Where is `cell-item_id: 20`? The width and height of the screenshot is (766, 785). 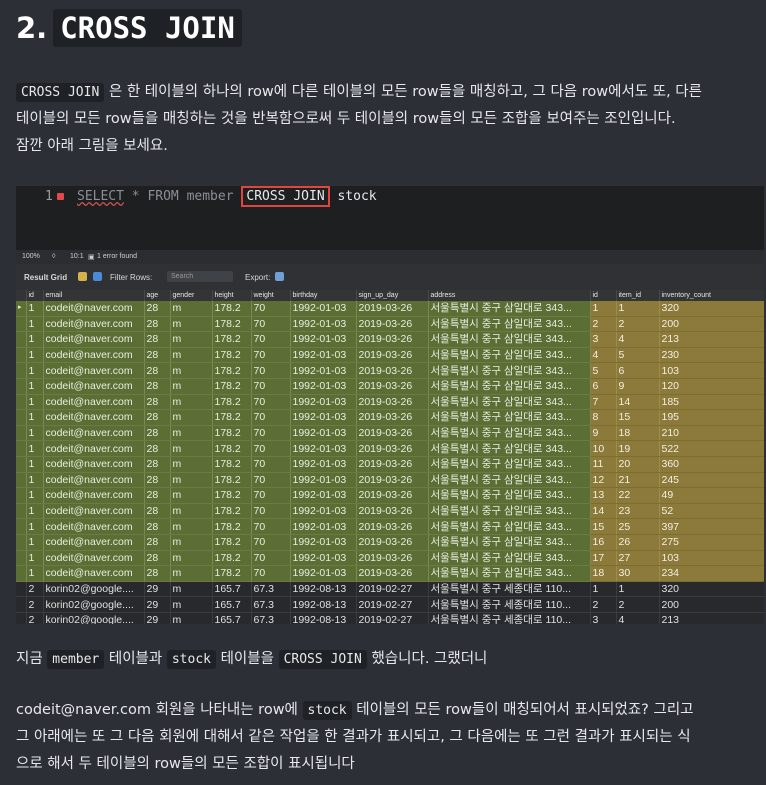 cell-item_id: 20 is located at coordinates (638, 464).